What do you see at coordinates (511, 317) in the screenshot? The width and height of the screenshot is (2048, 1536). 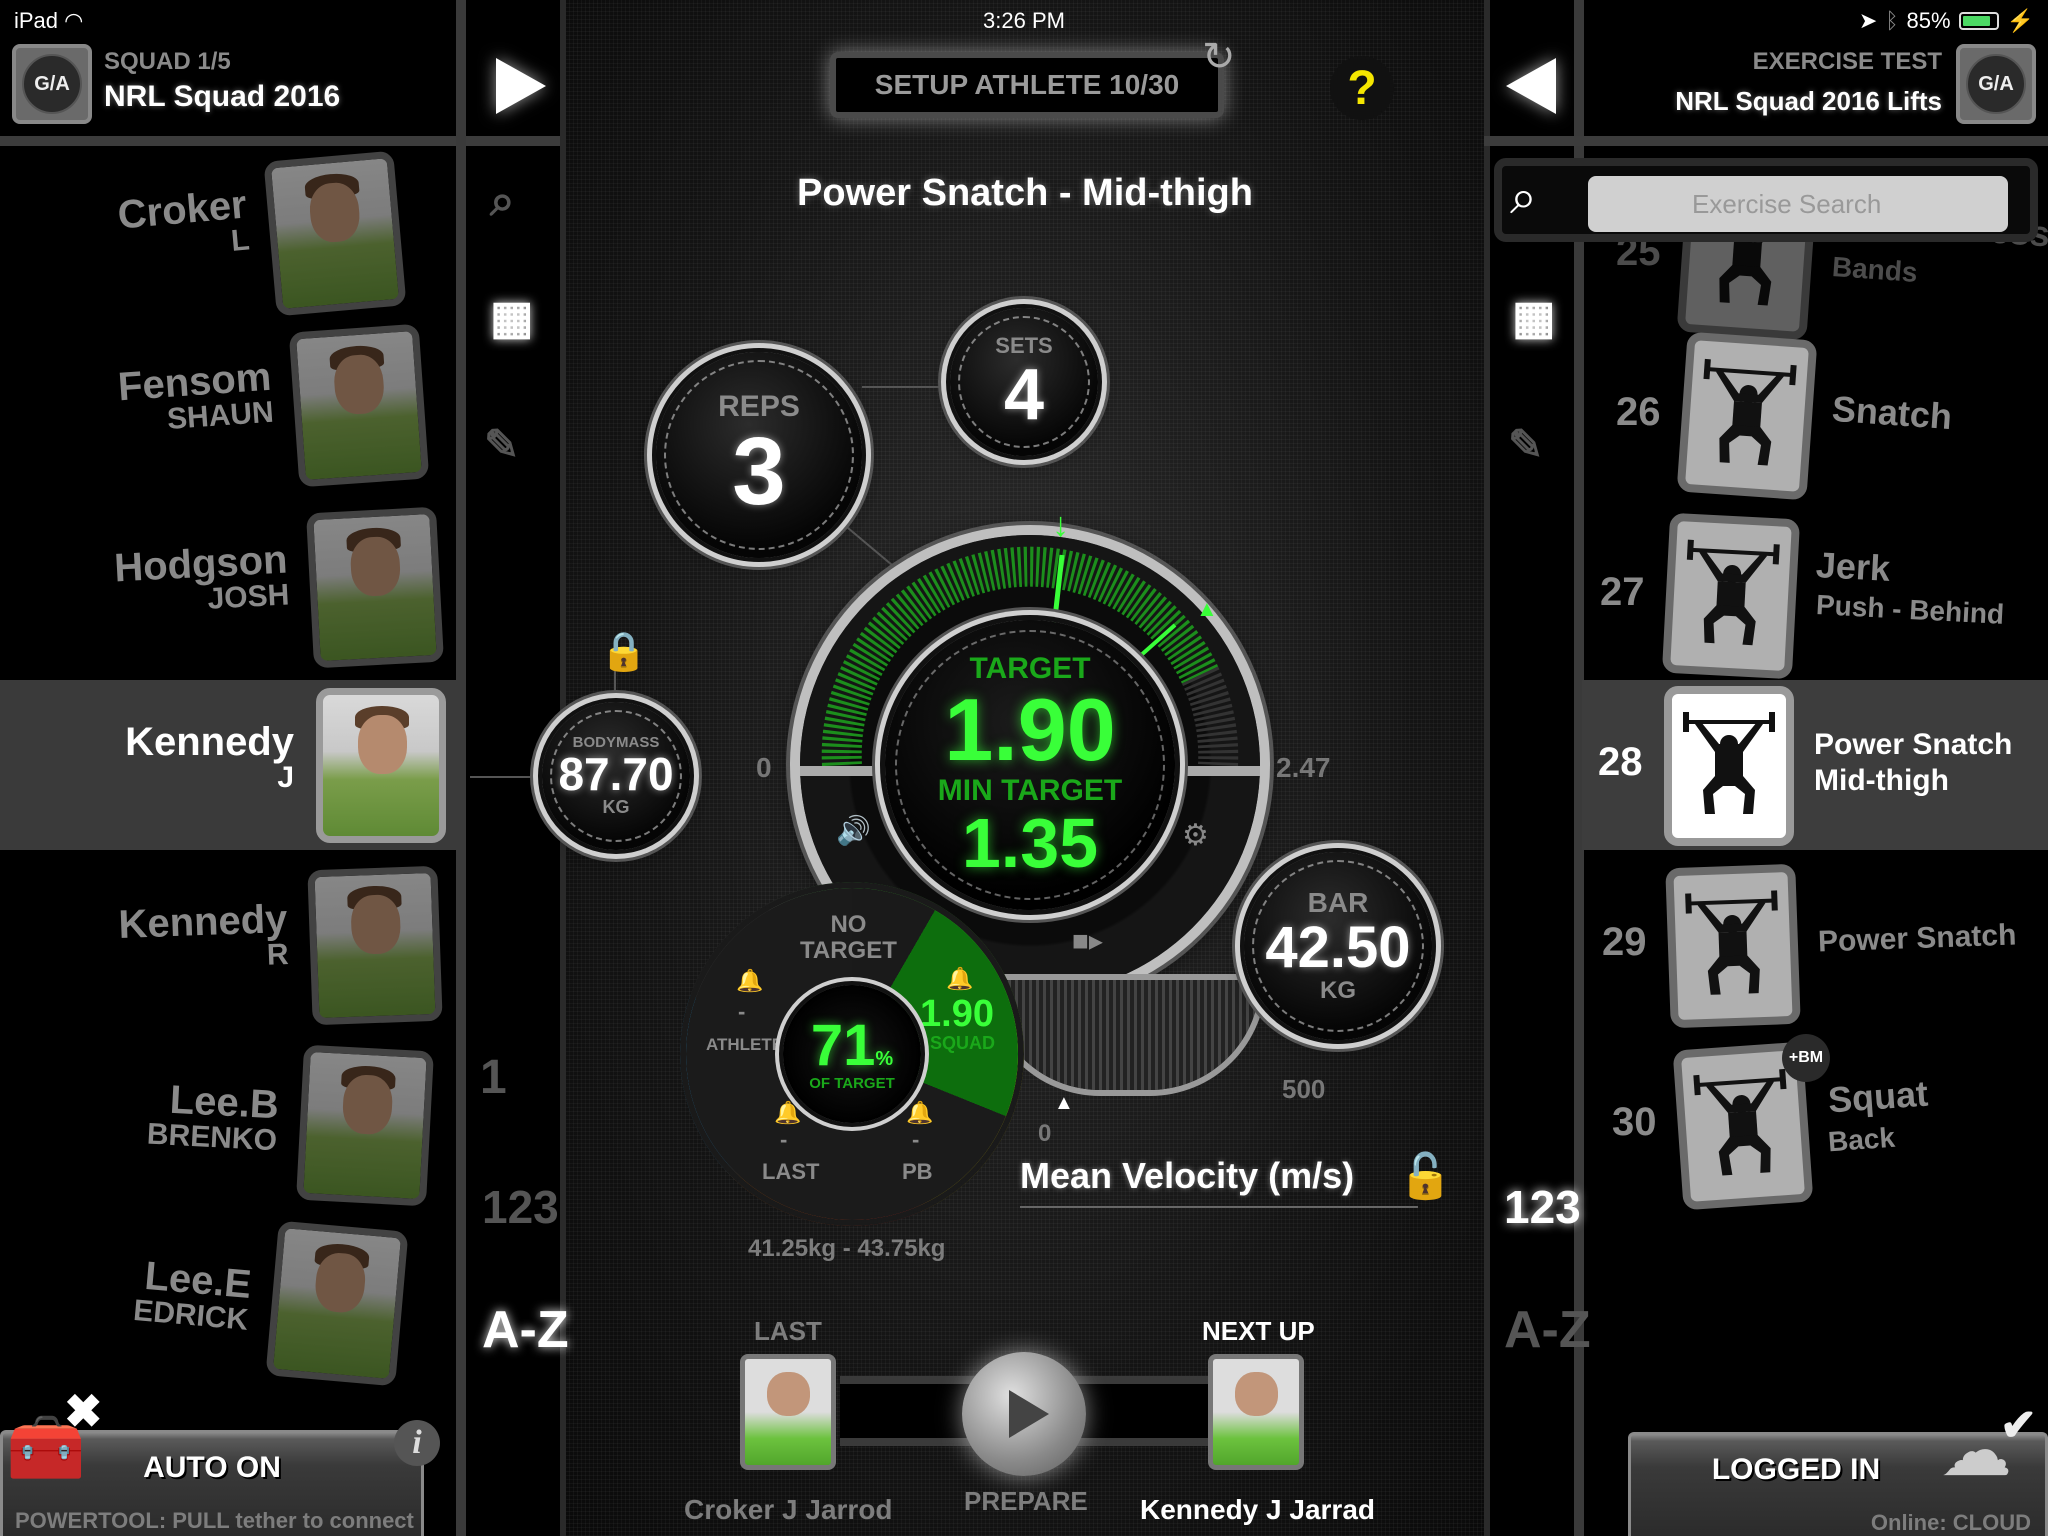 I see `grid-view-icon: ▦` at bounding box center [511, 317].